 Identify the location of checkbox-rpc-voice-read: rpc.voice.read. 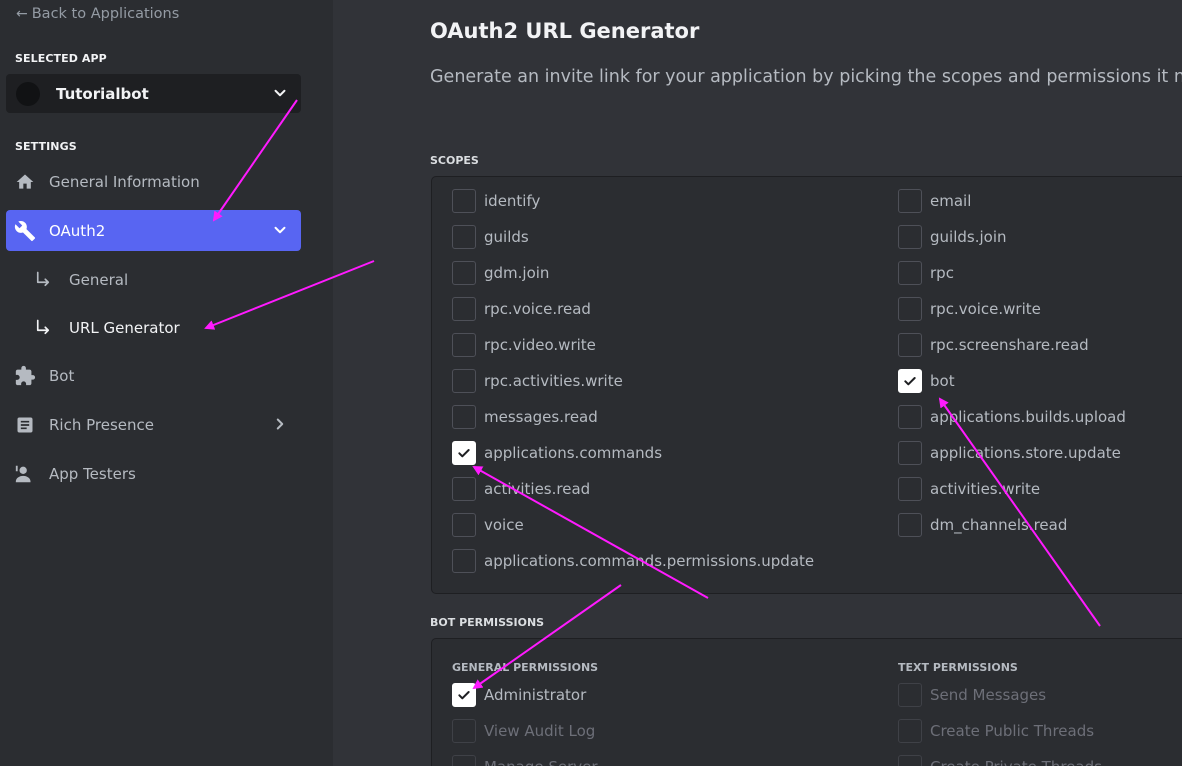
(521, 309).